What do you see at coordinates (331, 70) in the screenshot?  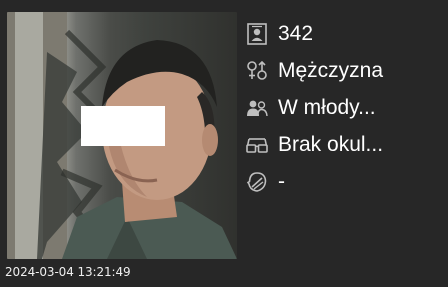 I see `attribute-gender-value: Mężczyzna` at bounding box center [331, 70].